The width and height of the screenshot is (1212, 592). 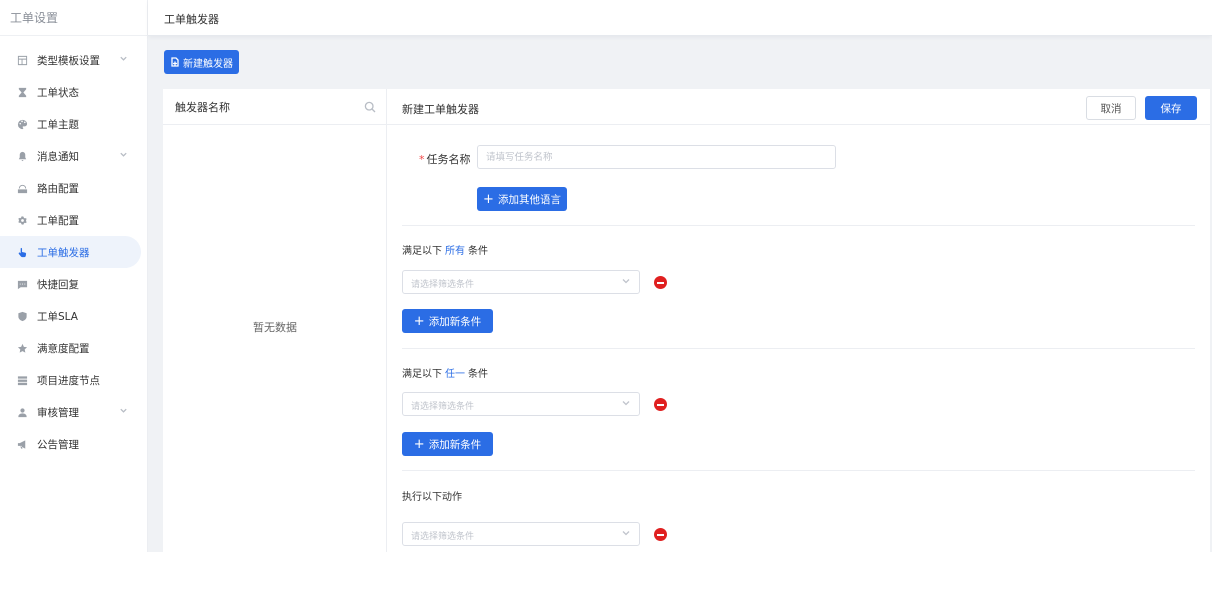 I want to click on sidebar-item-project-progress: 项目进度节点, so click(x=70, y=380).